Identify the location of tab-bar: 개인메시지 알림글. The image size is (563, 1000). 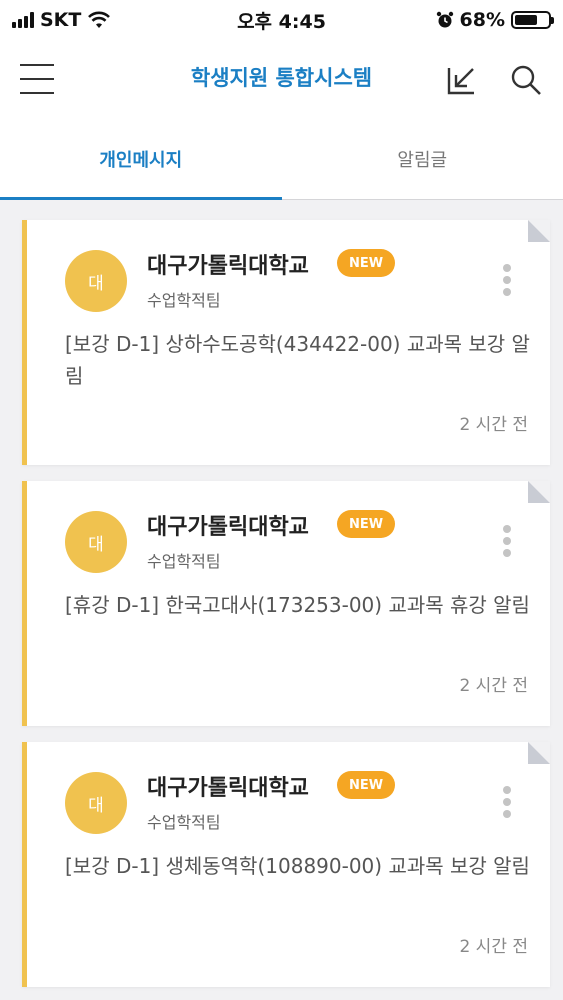
(281, 160).